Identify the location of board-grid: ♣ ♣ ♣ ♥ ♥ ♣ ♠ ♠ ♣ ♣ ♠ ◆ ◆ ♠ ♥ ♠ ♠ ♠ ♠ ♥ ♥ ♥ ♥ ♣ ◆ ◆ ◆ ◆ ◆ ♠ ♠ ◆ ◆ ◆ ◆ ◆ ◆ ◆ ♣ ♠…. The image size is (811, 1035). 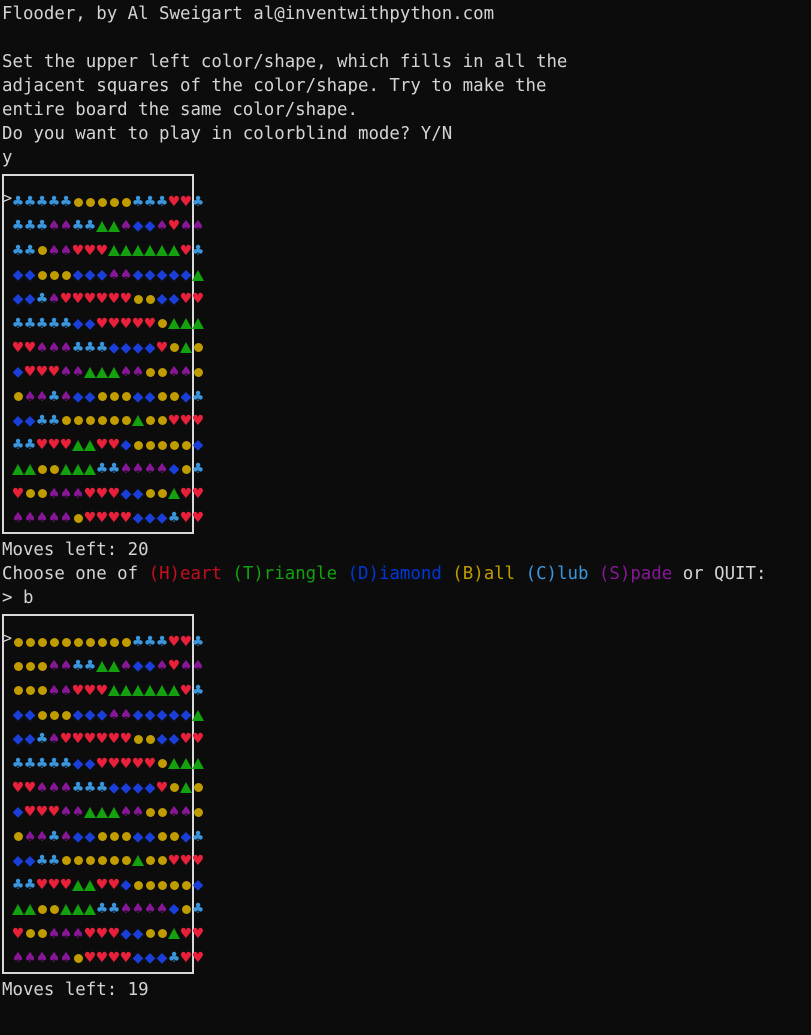
(108, 800).